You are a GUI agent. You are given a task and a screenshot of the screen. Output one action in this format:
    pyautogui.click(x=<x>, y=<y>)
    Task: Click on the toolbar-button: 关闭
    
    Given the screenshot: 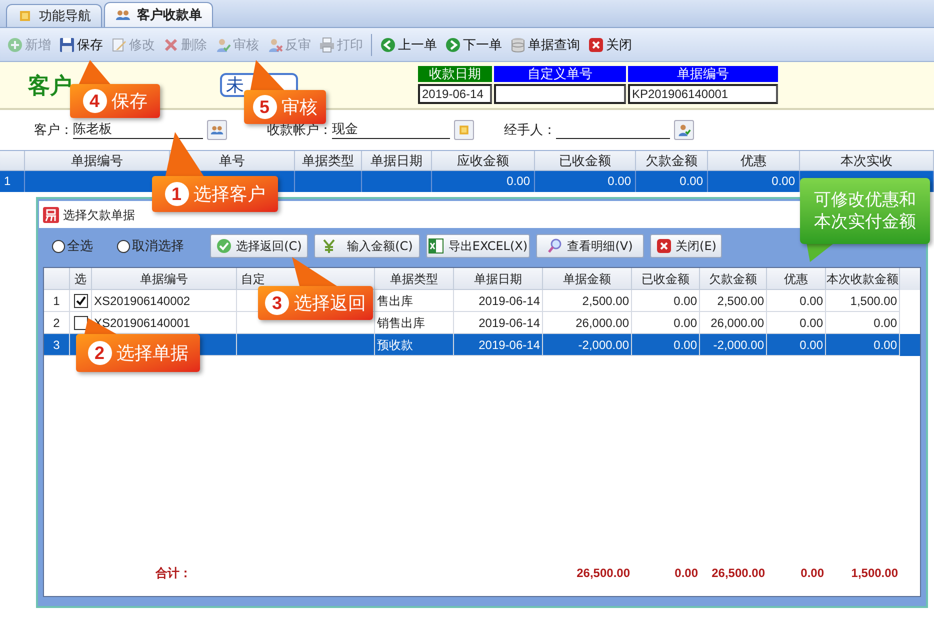 What is the action you would take?
    pyautogui.click(x=610, y=45)
    